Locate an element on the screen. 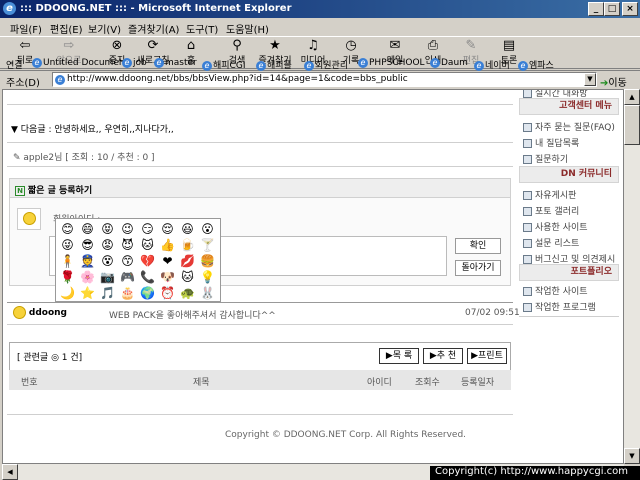 The width and height of the screenshot is (640, 480). emoticon-option: 🐢 is located at coordinates (187, 293).